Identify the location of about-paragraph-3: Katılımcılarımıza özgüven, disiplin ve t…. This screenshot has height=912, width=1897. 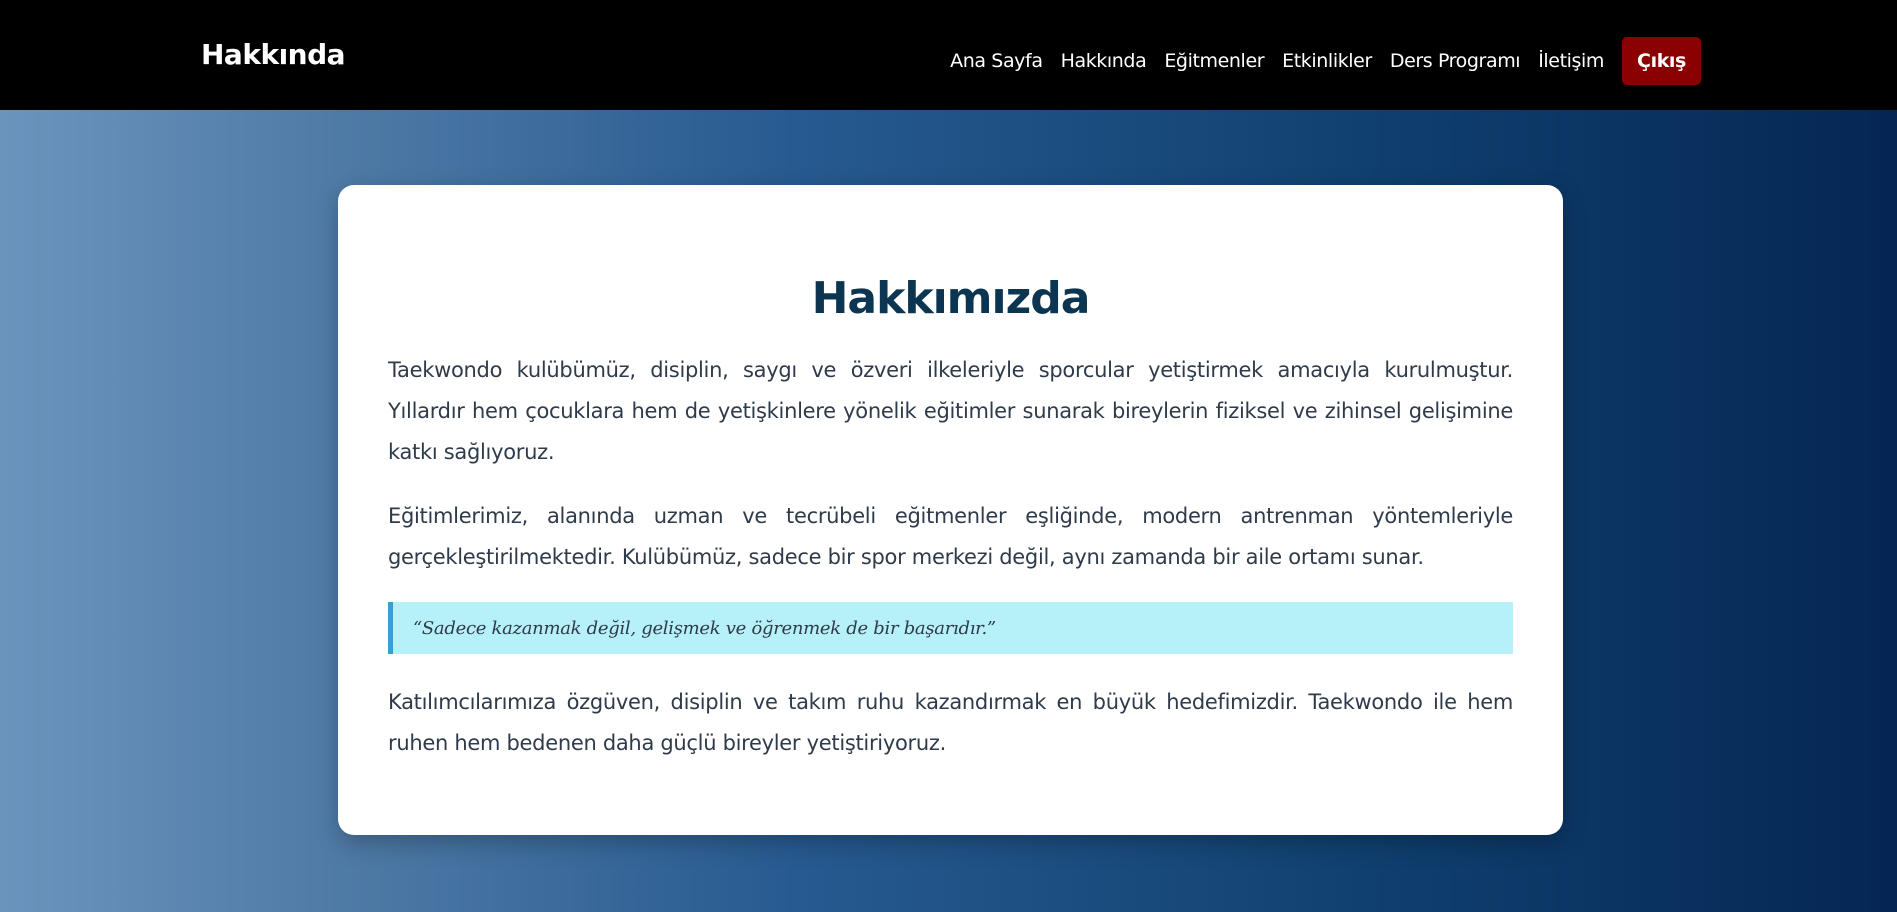
(950, 722).